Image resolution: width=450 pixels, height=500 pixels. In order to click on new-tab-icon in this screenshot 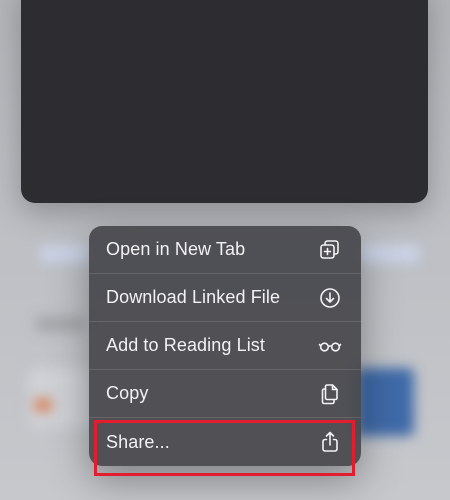, I will do `click(330, 250)`.